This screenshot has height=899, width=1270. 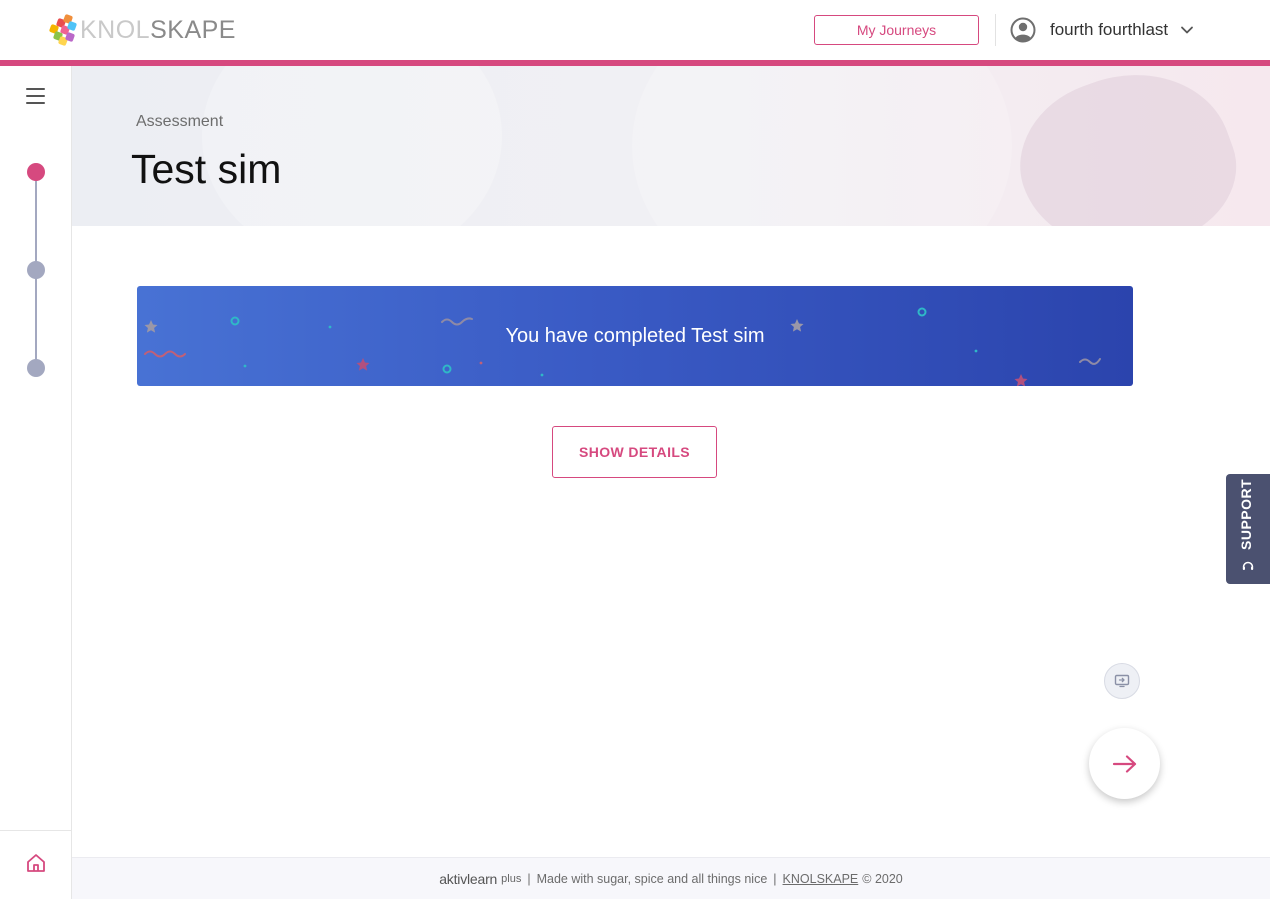 I want to click on logo-mark-icon, so click(x=63, y=30).